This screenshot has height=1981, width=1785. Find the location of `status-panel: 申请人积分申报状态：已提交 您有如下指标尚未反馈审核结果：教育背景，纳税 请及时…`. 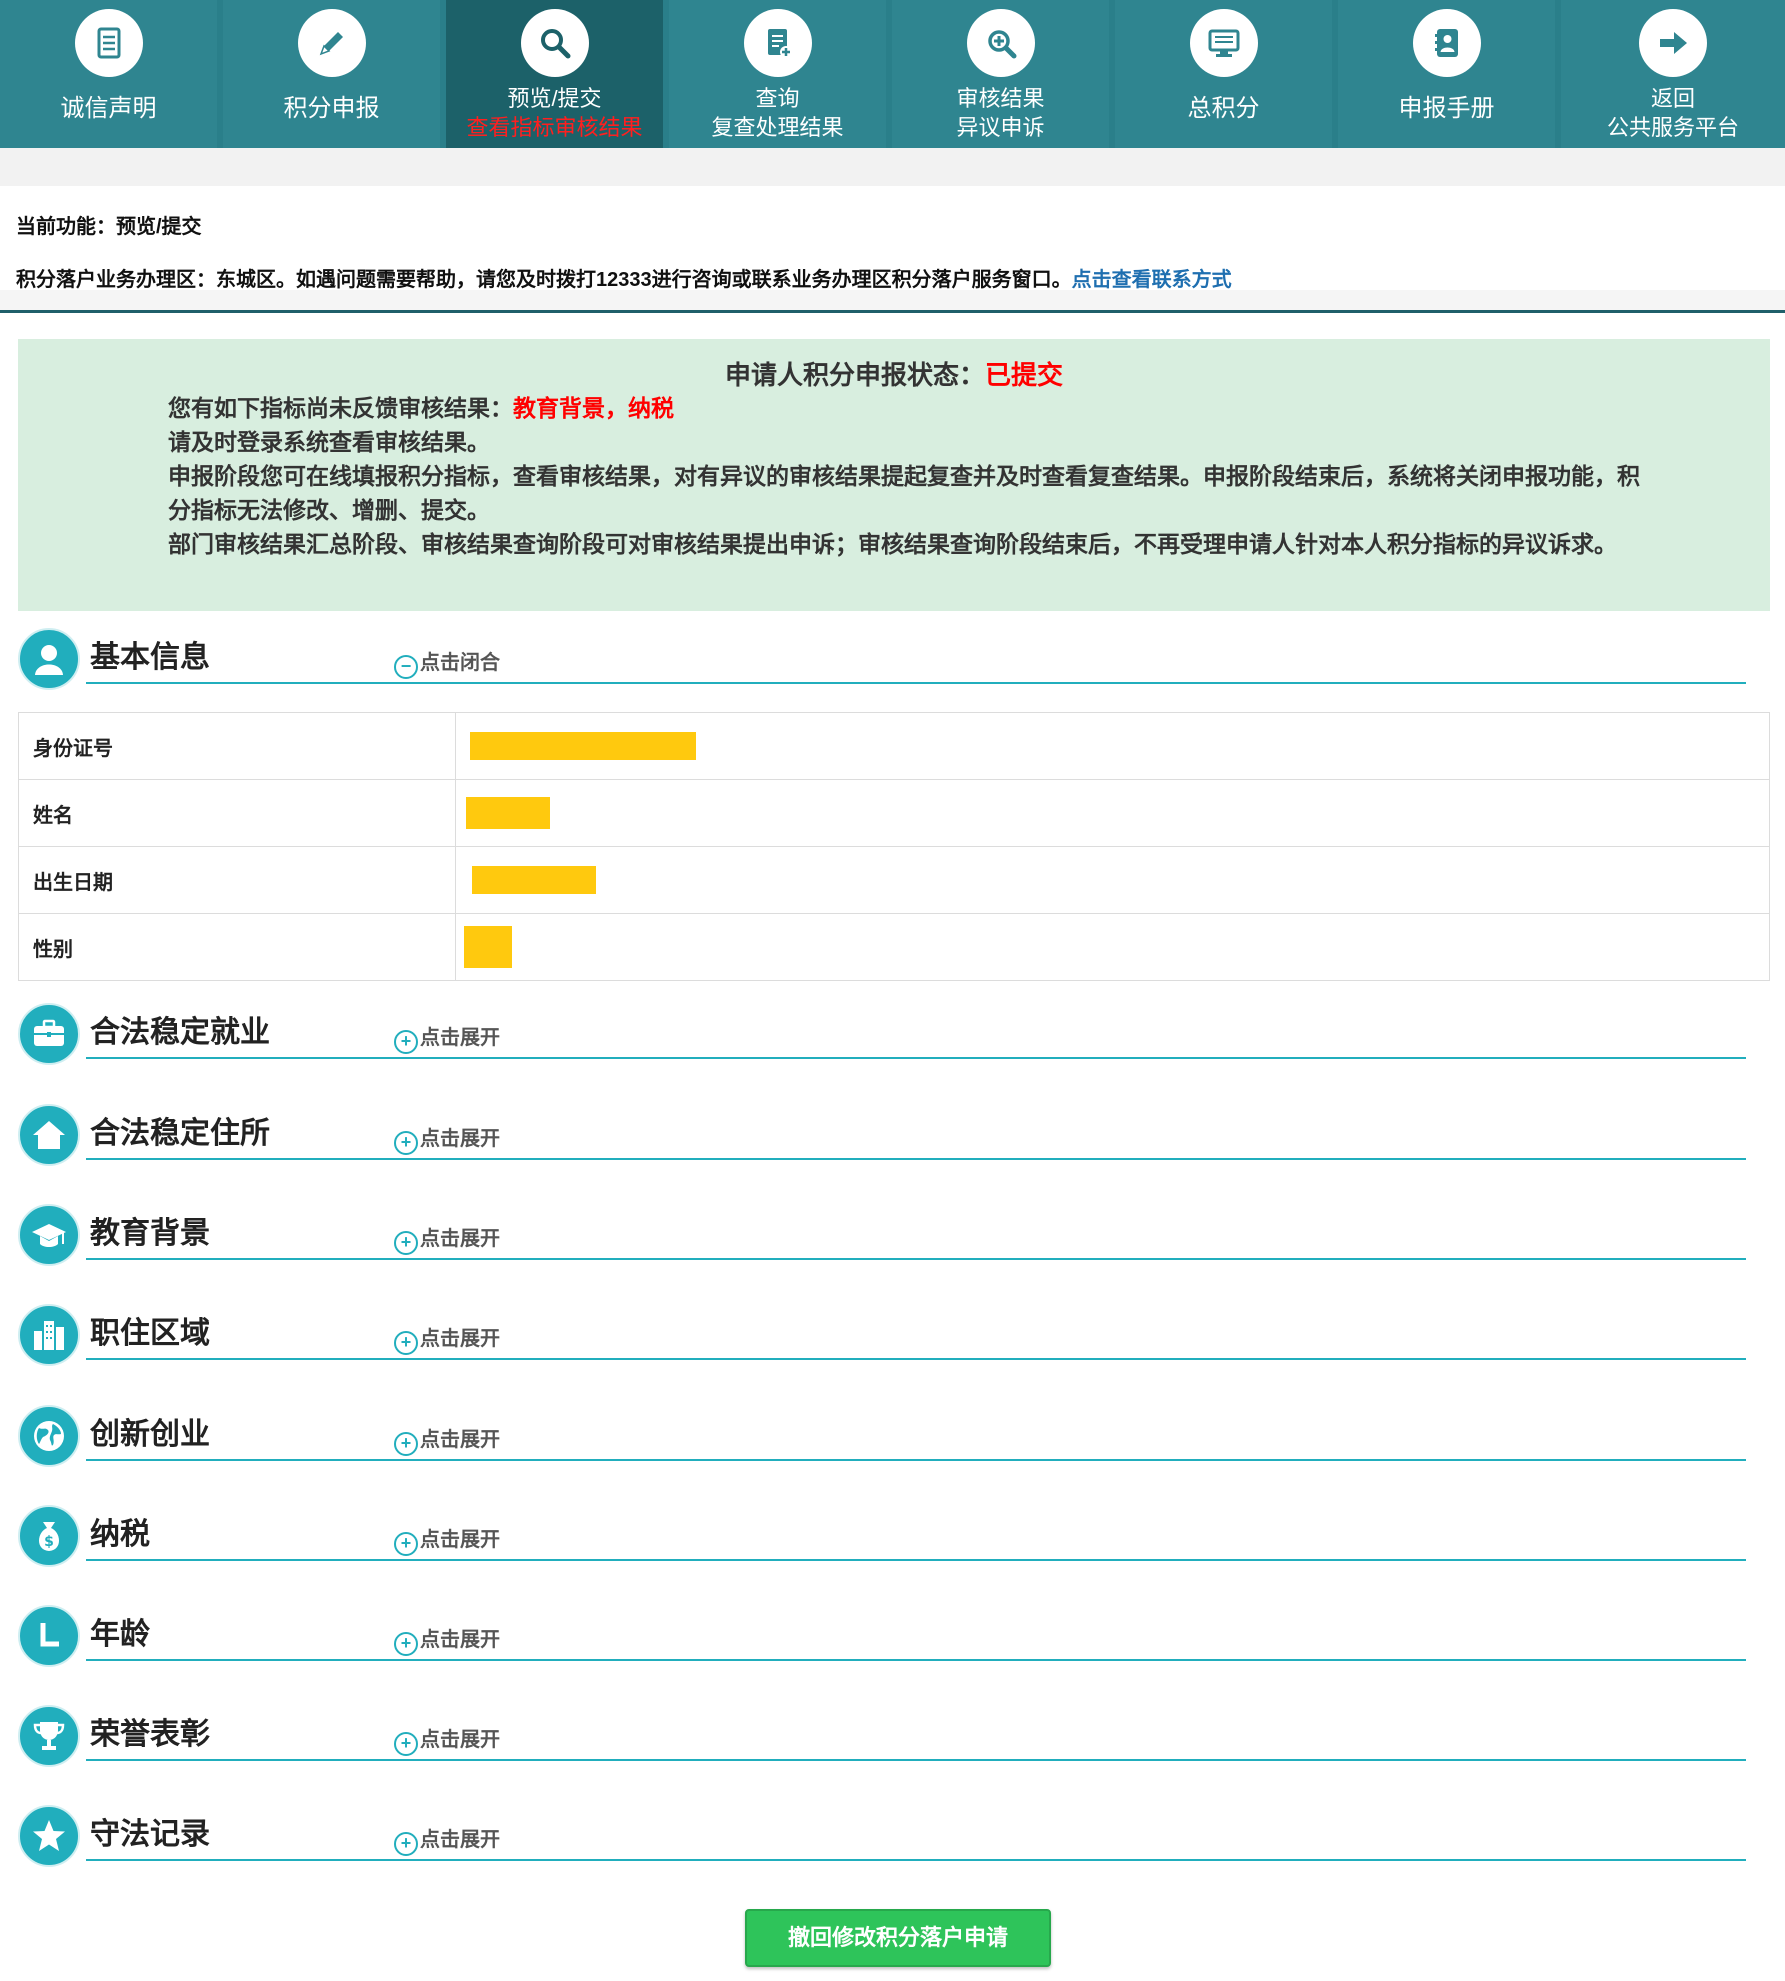

status-panel: 申请人积分申报状态：已提交 您有如下指标尚未反馈审核结果：教育背景，纳税 请及时… is located at coordinates (894, 475).